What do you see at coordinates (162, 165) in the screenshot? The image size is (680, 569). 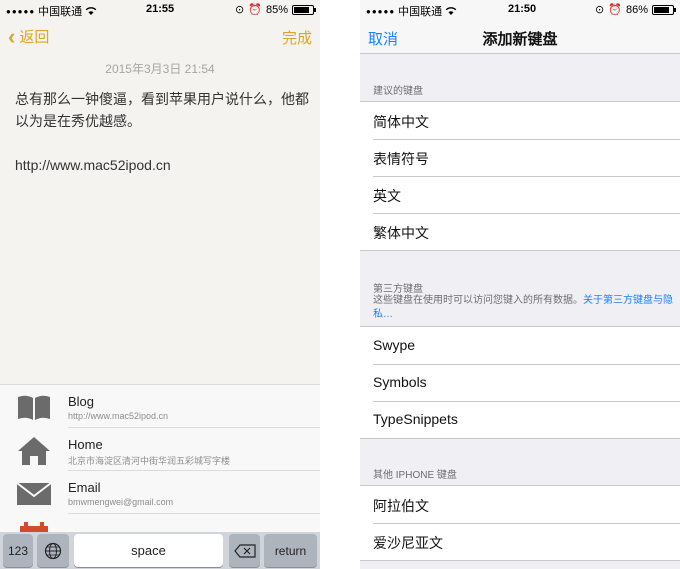 I see `note-url: http://www.mac52ipod.cn` at bounding box center [162, 165].